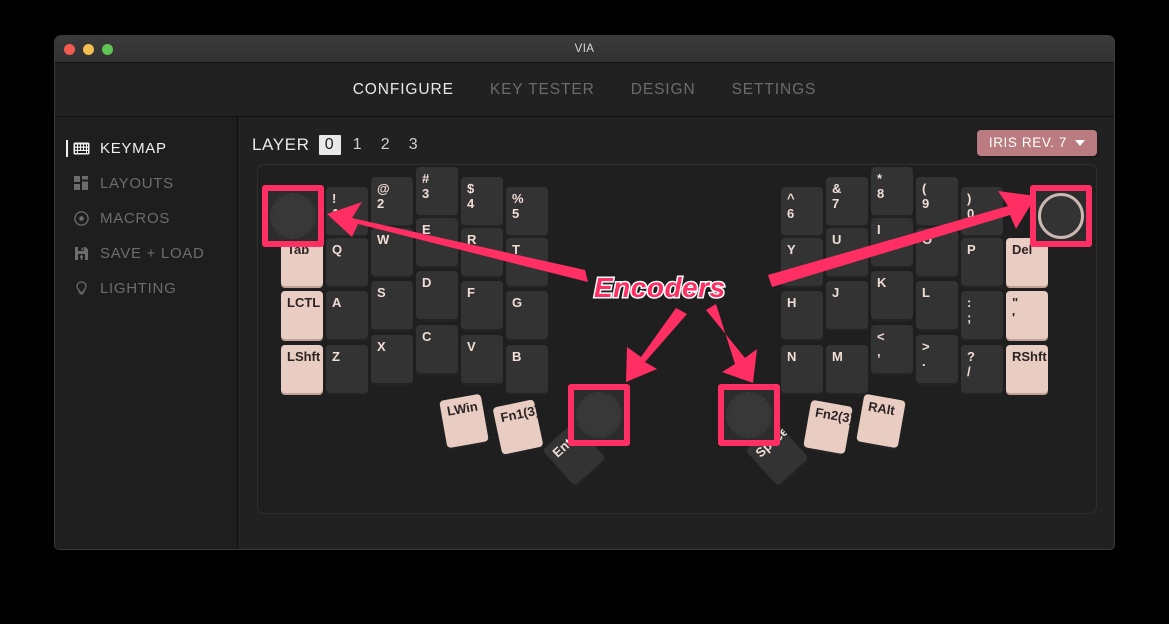 The height and width of the screenshot is (624, 1169). I want to click on key-n: N, so click(802, 369).